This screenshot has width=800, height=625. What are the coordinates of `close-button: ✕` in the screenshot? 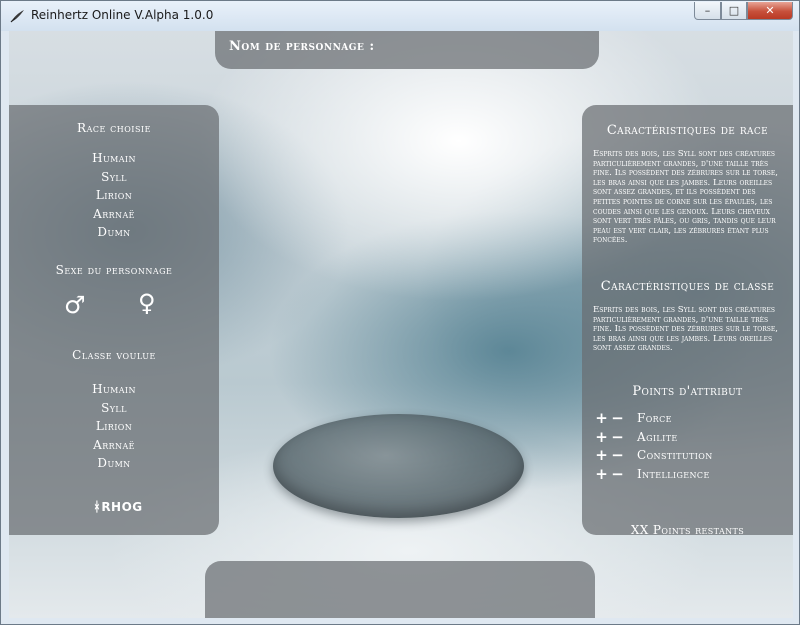 It's located at (770, 11).